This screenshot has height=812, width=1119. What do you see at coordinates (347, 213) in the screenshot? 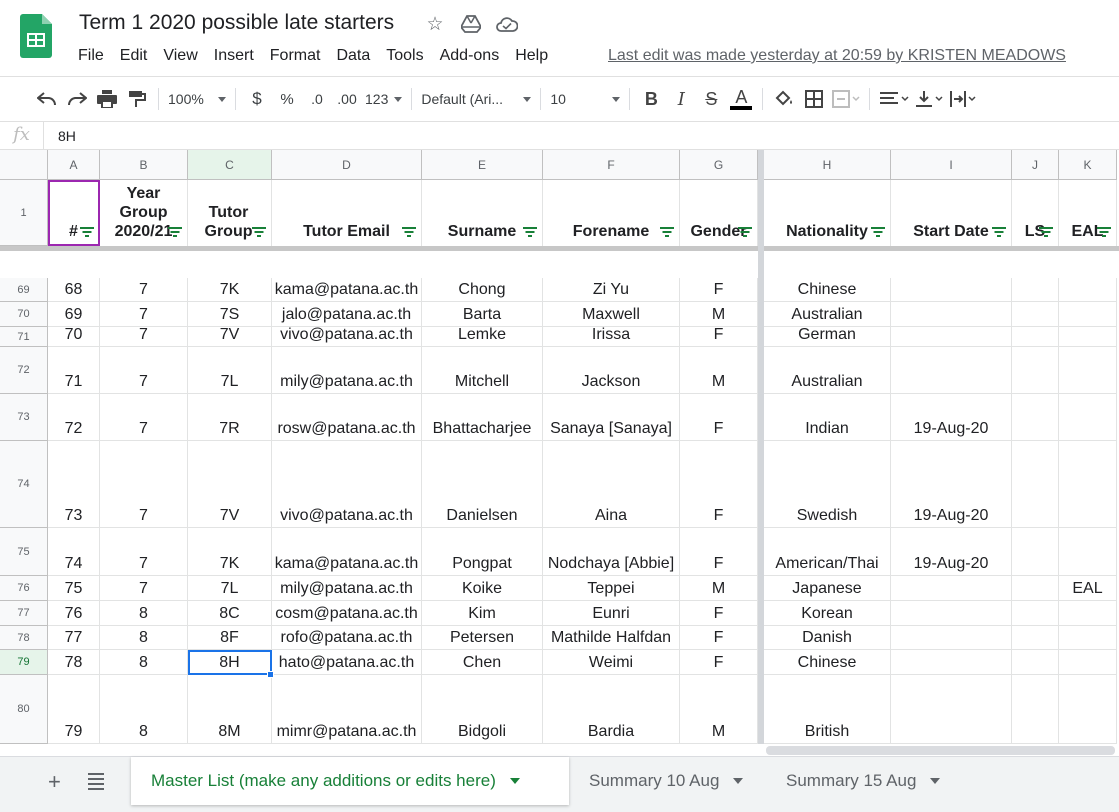
I see `header-tutor-email: Tutor Email` at bounding box center [347, 213].